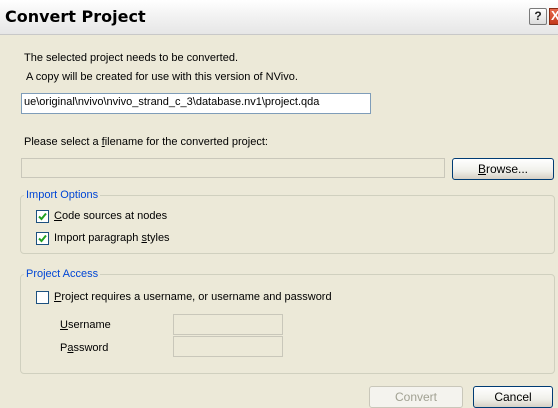 The height and width of the screenshot is (408, 558). I want to click on paragraph-styles-checkbox, so click(42, 238).